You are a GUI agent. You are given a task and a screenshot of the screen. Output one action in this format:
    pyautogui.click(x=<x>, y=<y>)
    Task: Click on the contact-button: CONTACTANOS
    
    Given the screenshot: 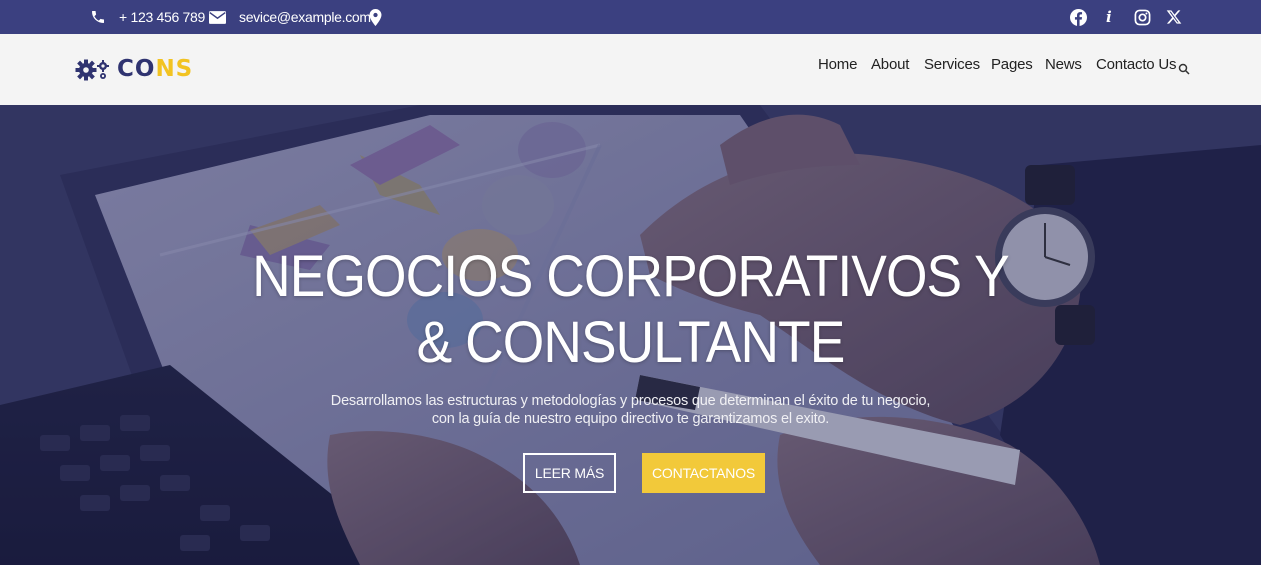 What is the action you would take?
    pyautogui.click(x=703, y=473)
    